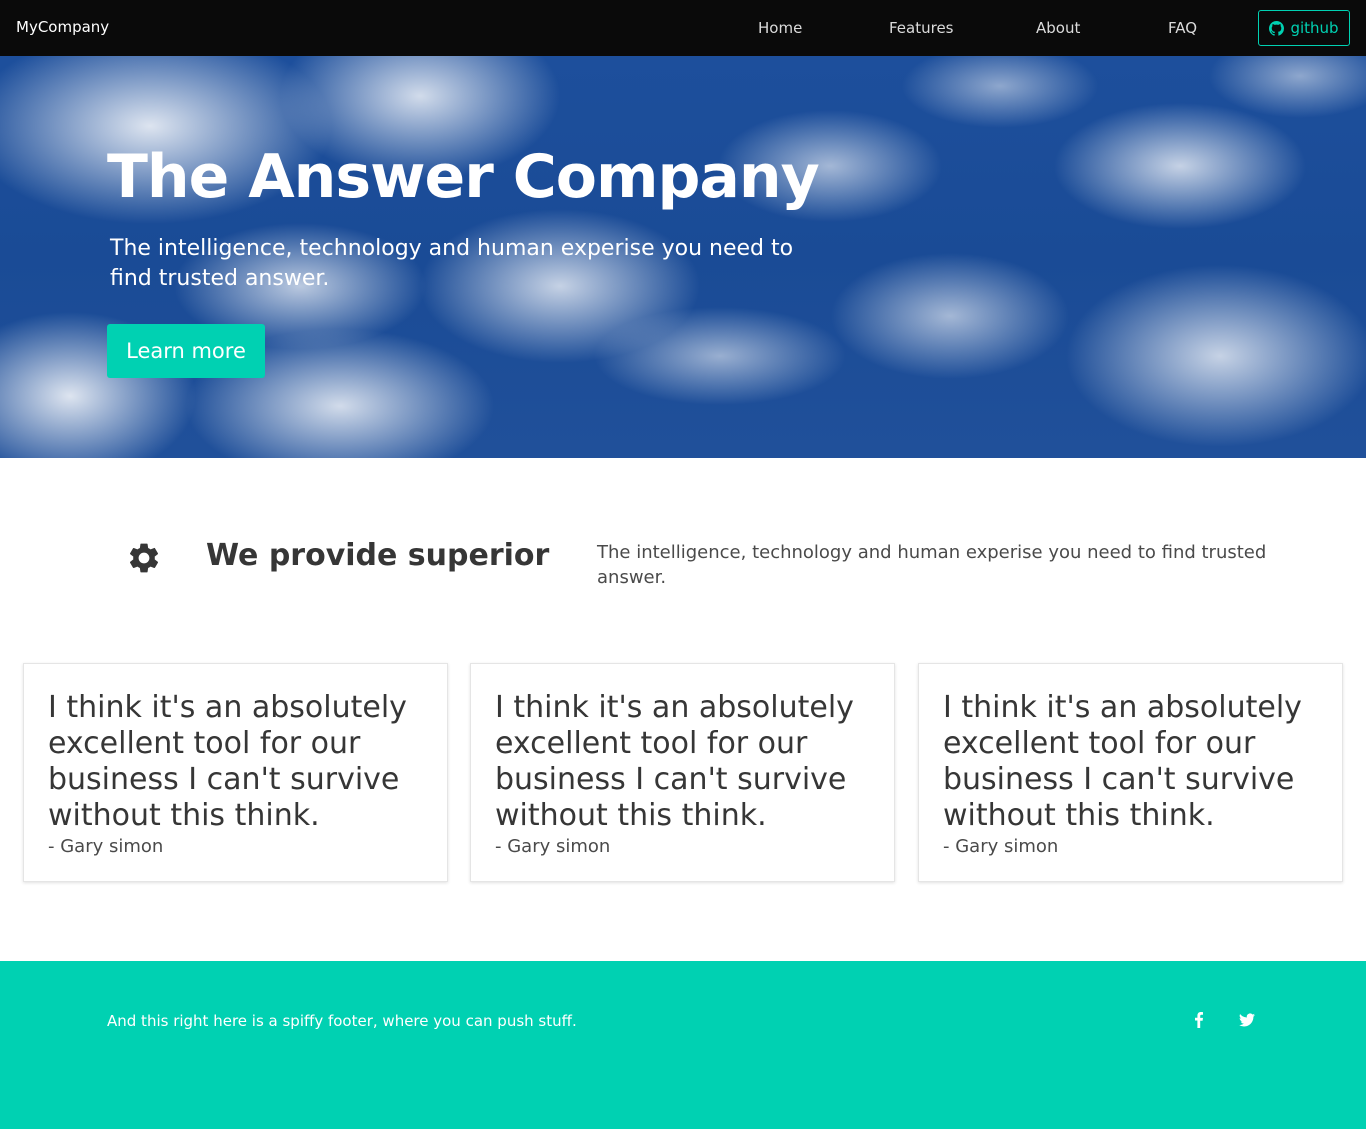  Describe the element at coordinates (1247, 1020) in the screenshot. I see `twitter-icon` at that location.